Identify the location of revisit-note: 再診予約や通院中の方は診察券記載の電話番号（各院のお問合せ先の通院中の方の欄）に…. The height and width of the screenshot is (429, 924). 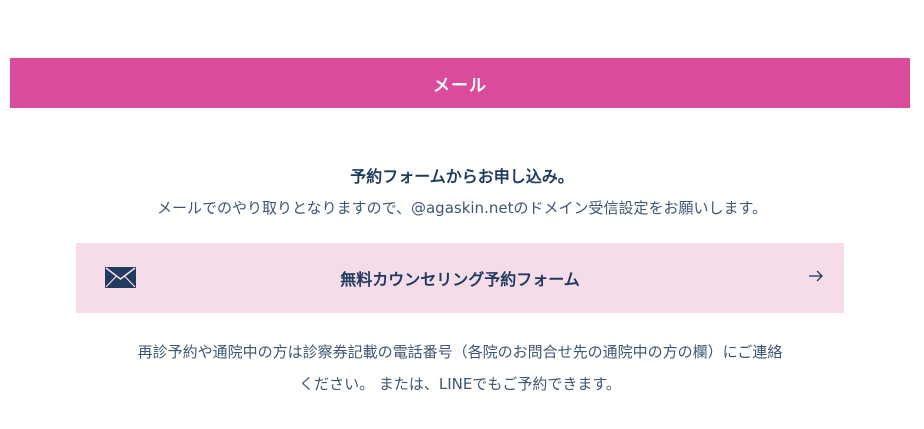
(460, 368).